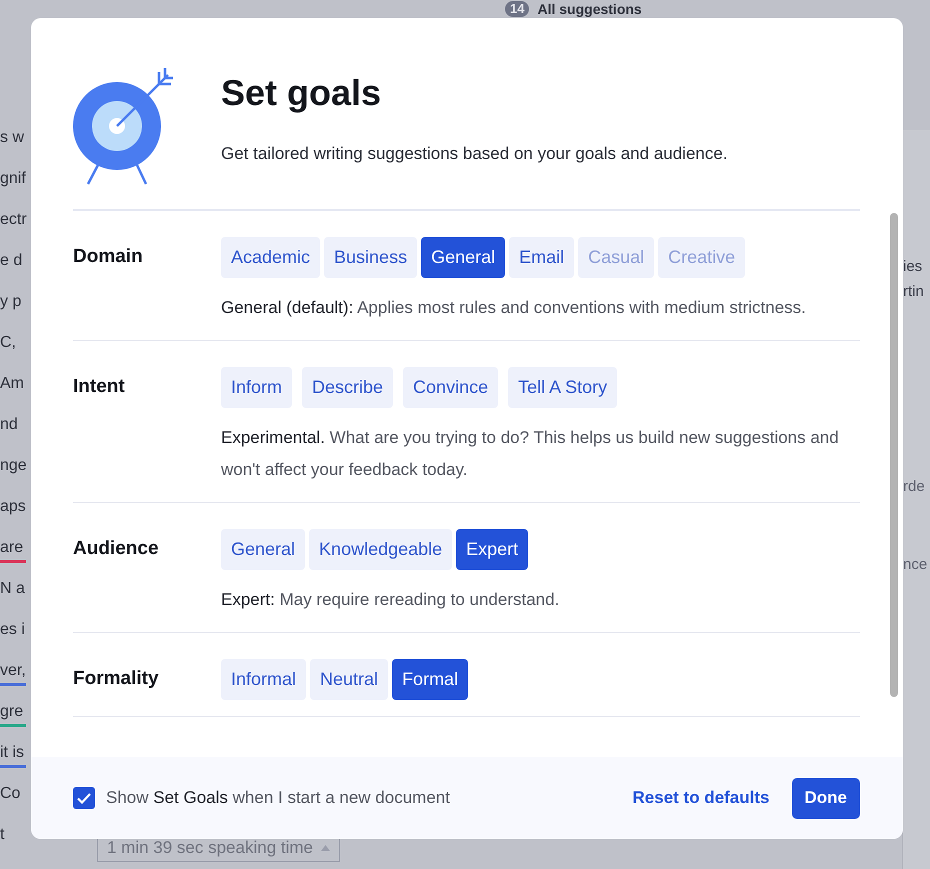  I want to click on document-text: it is, so click(12, 753).